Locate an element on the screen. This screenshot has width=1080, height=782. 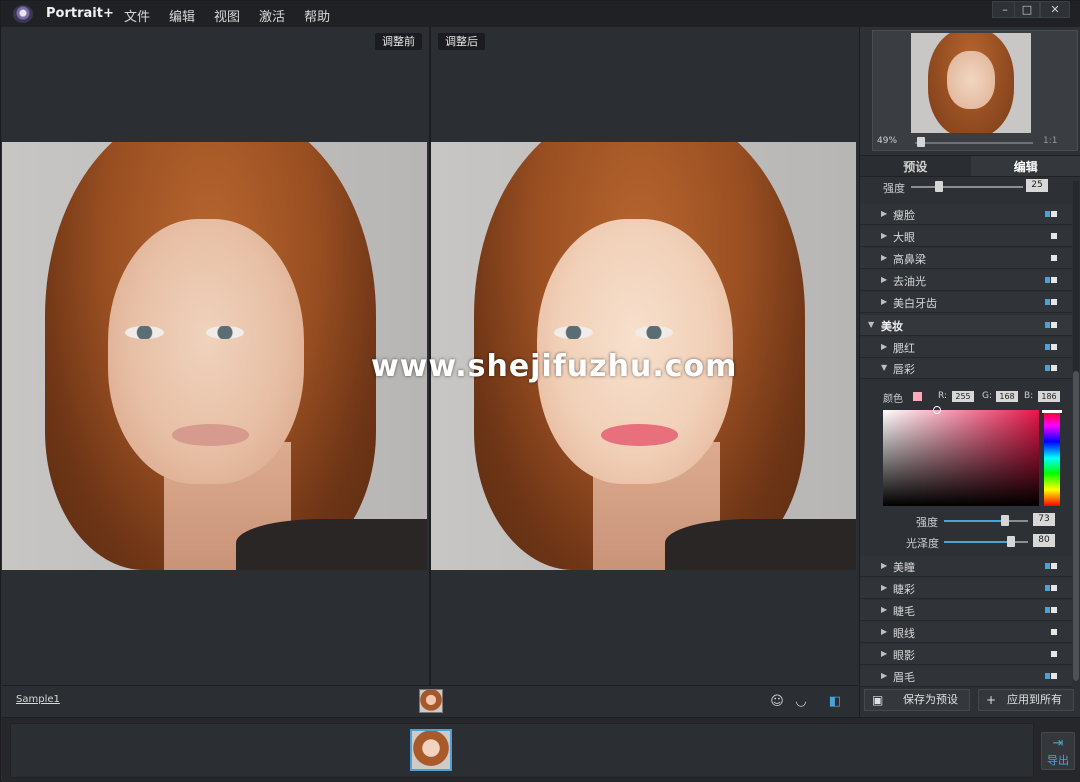
title-bar: Portrait+ 文件 编辑 视图 激活 帮助 – □ ✕ is located at coordinates (540, 14).